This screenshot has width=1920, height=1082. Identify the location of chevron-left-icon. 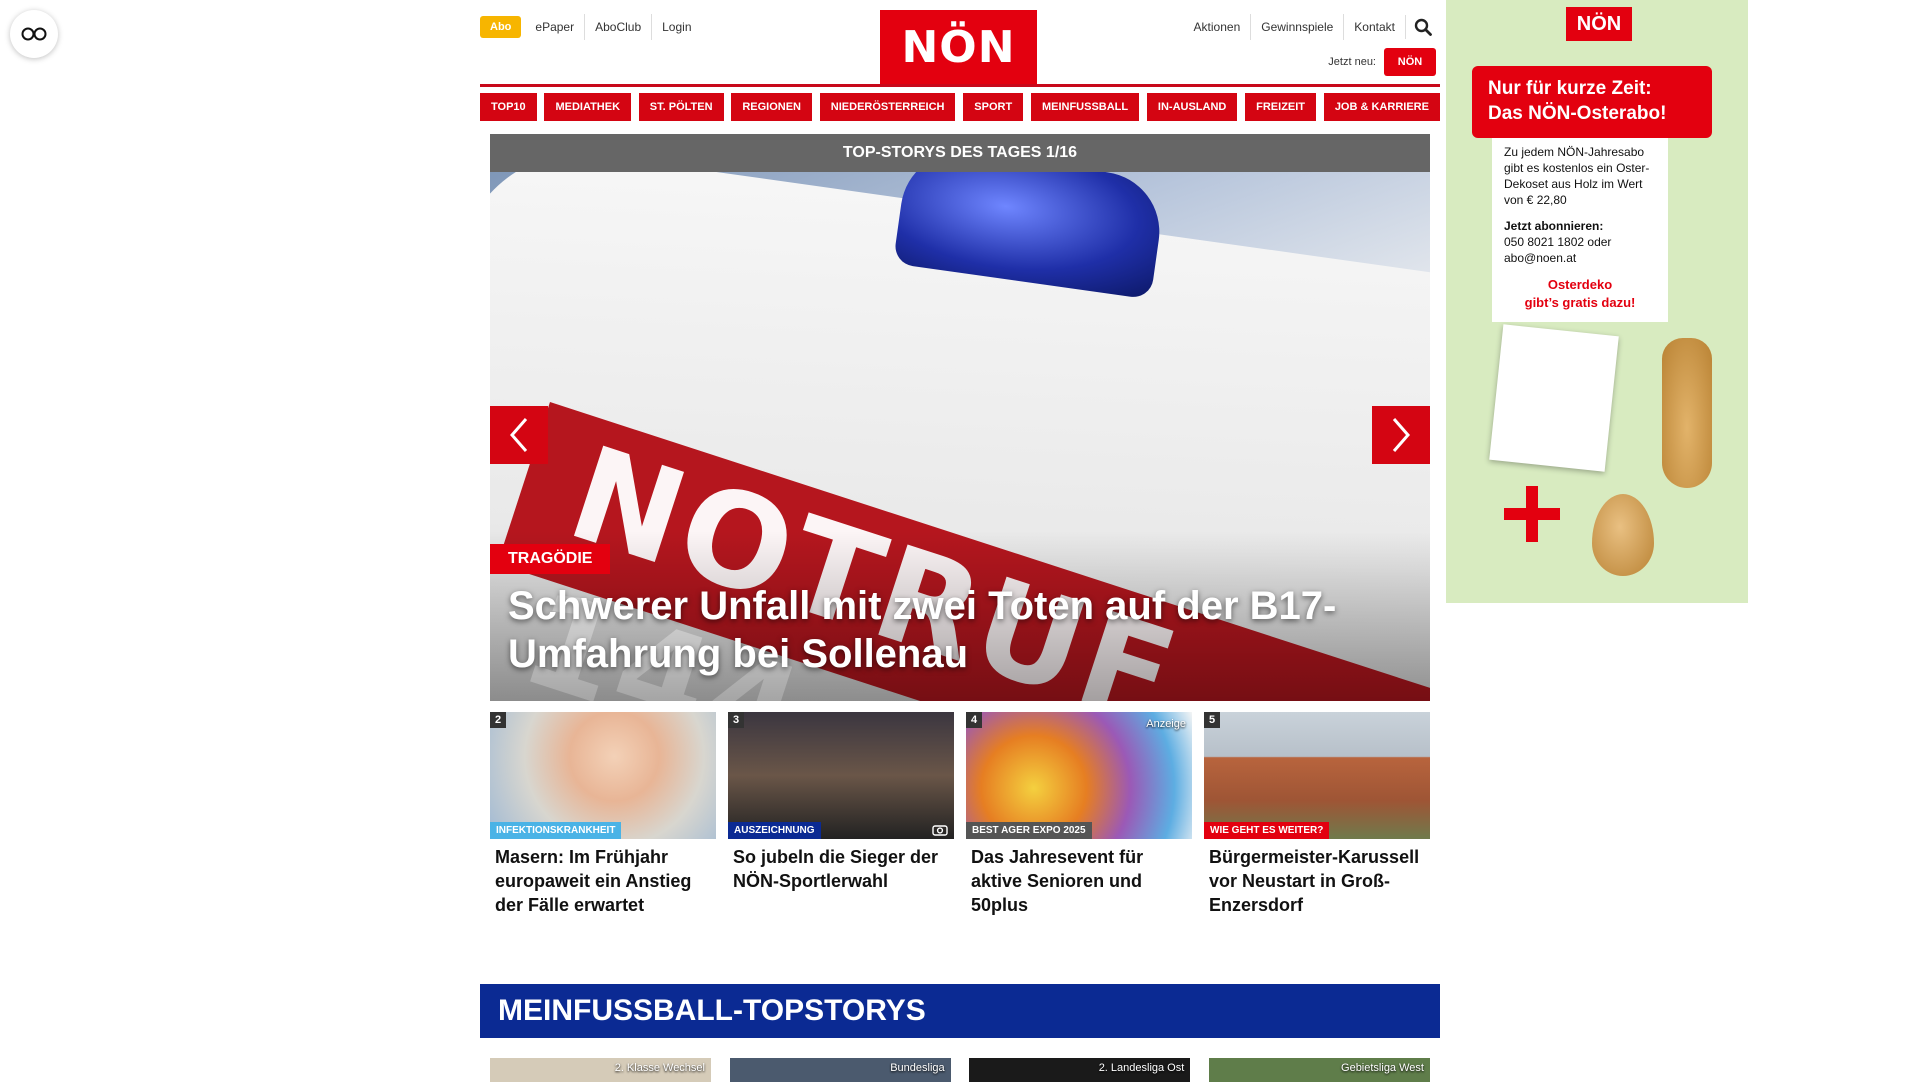
(519, 435).